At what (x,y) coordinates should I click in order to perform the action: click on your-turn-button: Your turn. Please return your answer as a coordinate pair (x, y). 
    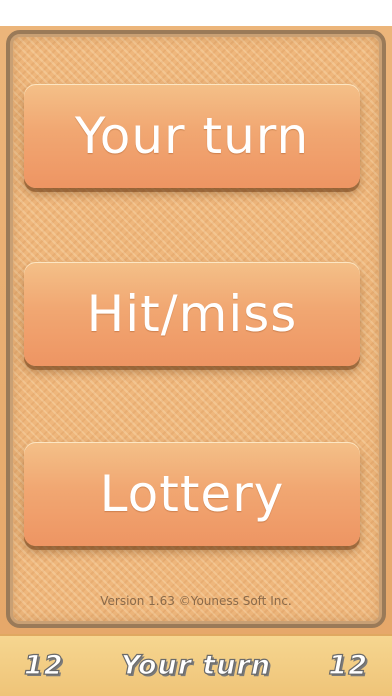
    Looking at the image, I should click on (192, 136).